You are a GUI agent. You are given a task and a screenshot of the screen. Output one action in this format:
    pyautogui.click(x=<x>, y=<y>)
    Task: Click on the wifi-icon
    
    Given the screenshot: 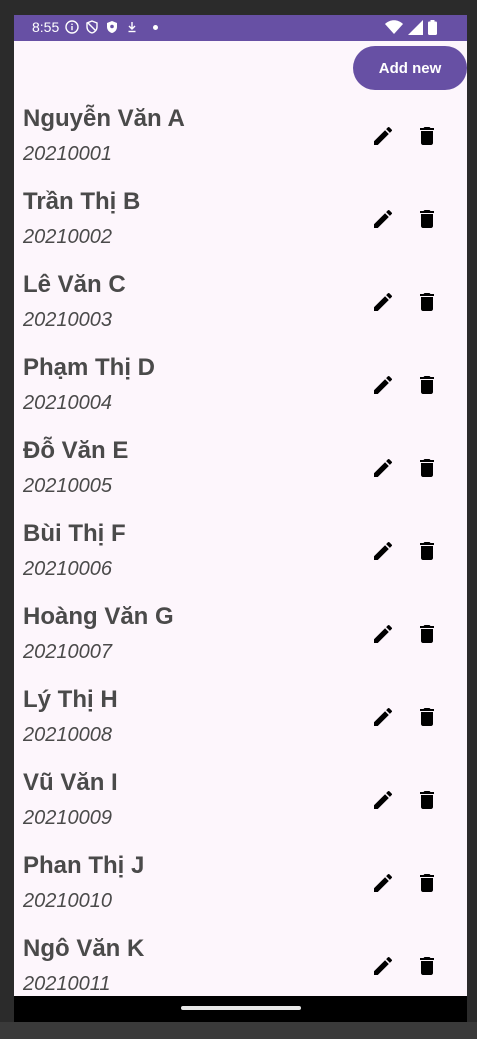 What is the action you would take?
    pyautogui.click(x=394, y=27)
    